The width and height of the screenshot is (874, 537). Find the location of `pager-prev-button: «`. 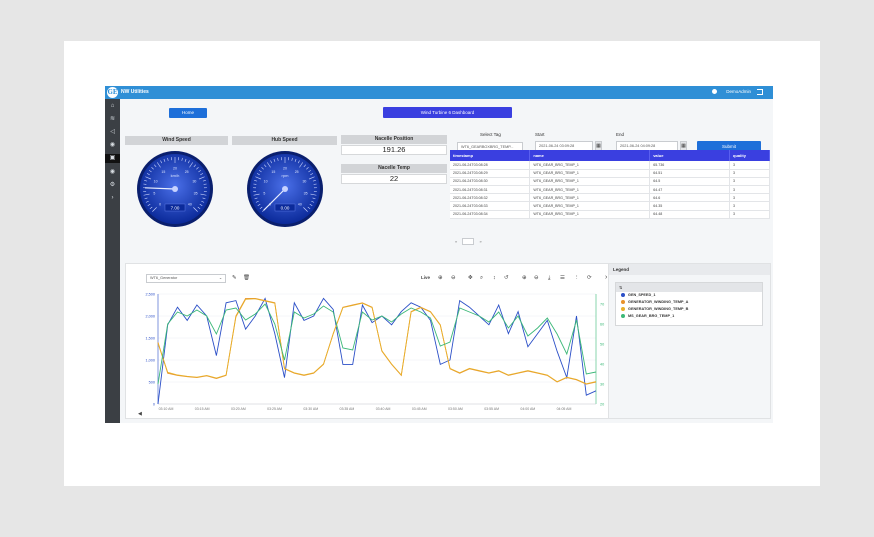

pager-prev-button: « is located at coordinates (456, 241).